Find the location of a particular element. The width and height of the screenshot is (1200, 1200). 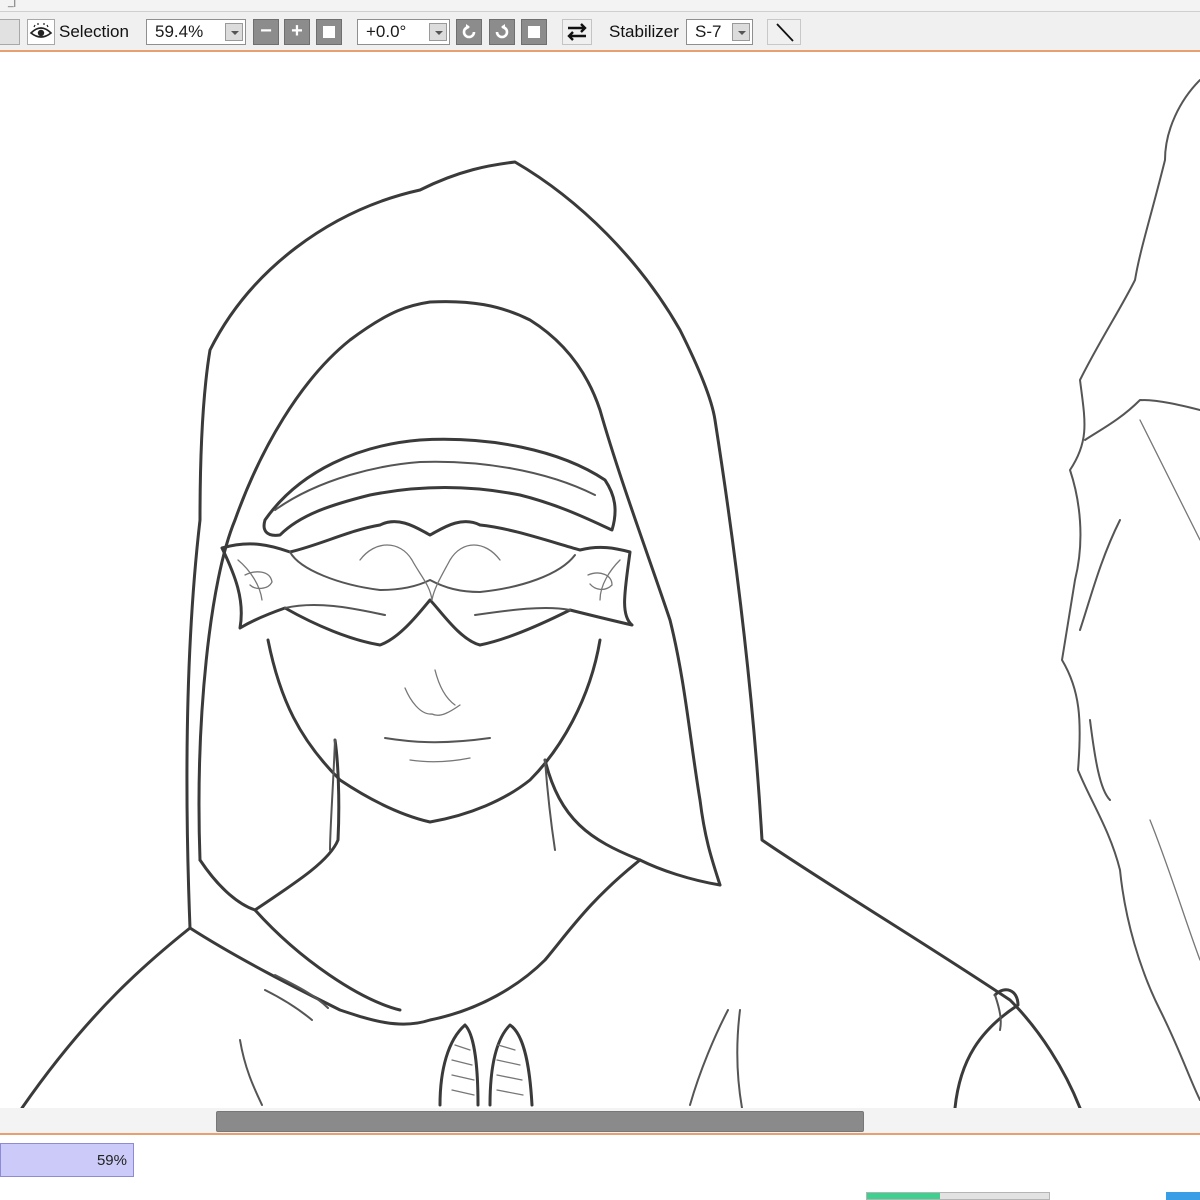

zoom-in-button: + is located at coordinates (297, 32).